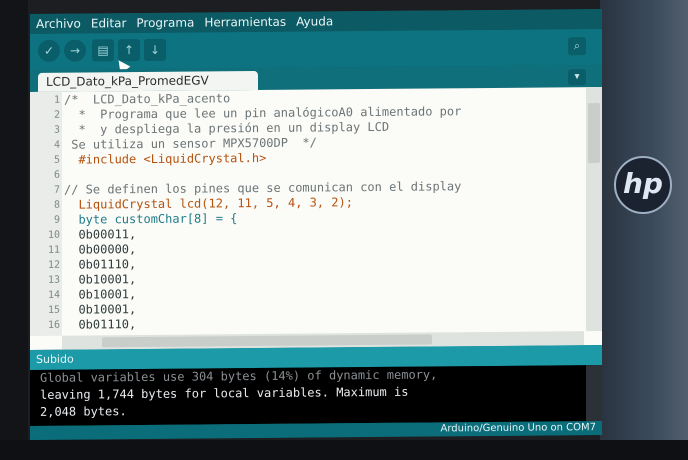 The height and width of the screenshot is (460, 688). Describe the element at coordinates (594, 393) in the screenshot. I see `console-scrollbar` at that location.